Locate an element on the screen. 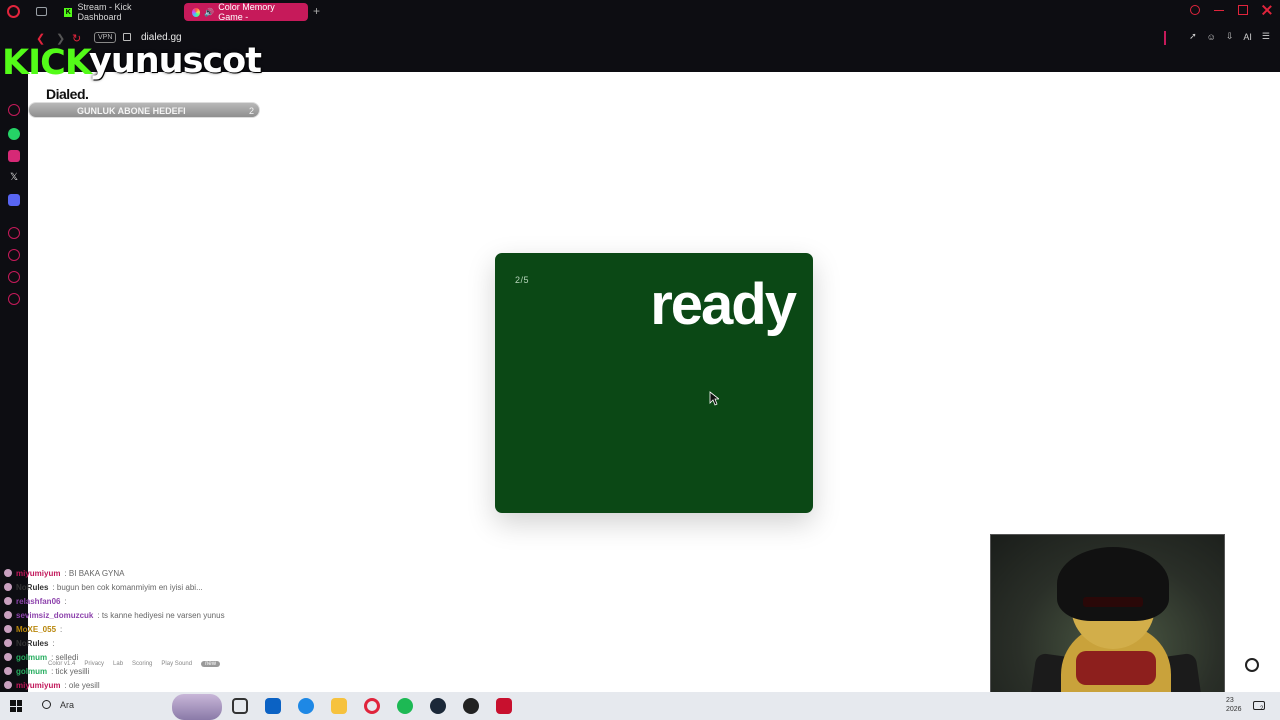 The image size is (1280, 720). download-icon: ⇩ is located at coordinates (1230, 36).